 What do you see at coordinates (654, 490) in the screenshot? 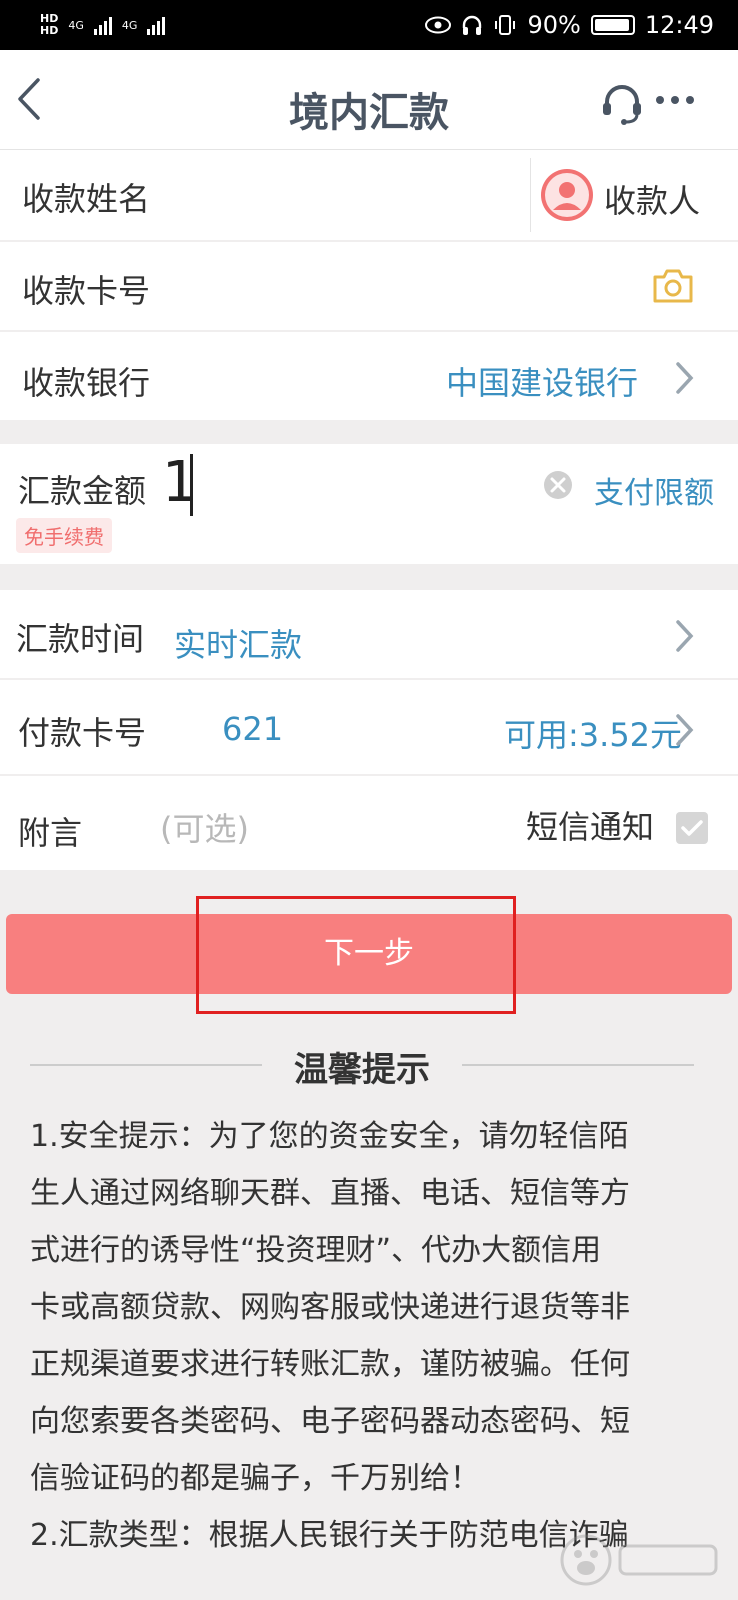
I see `payment-limit-link: 支付限额` at bounding box center [654, 490].